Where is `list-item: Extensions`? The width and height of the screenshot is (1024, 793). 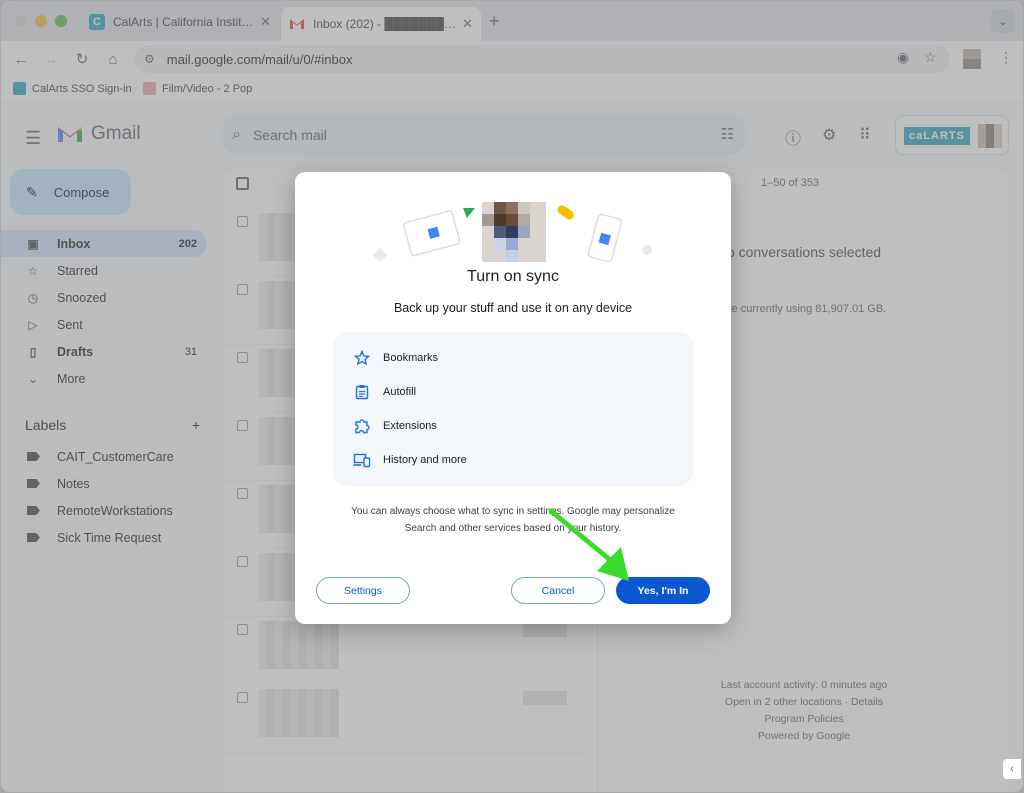 list-item: Extensions is located at coordinates (395, 426).